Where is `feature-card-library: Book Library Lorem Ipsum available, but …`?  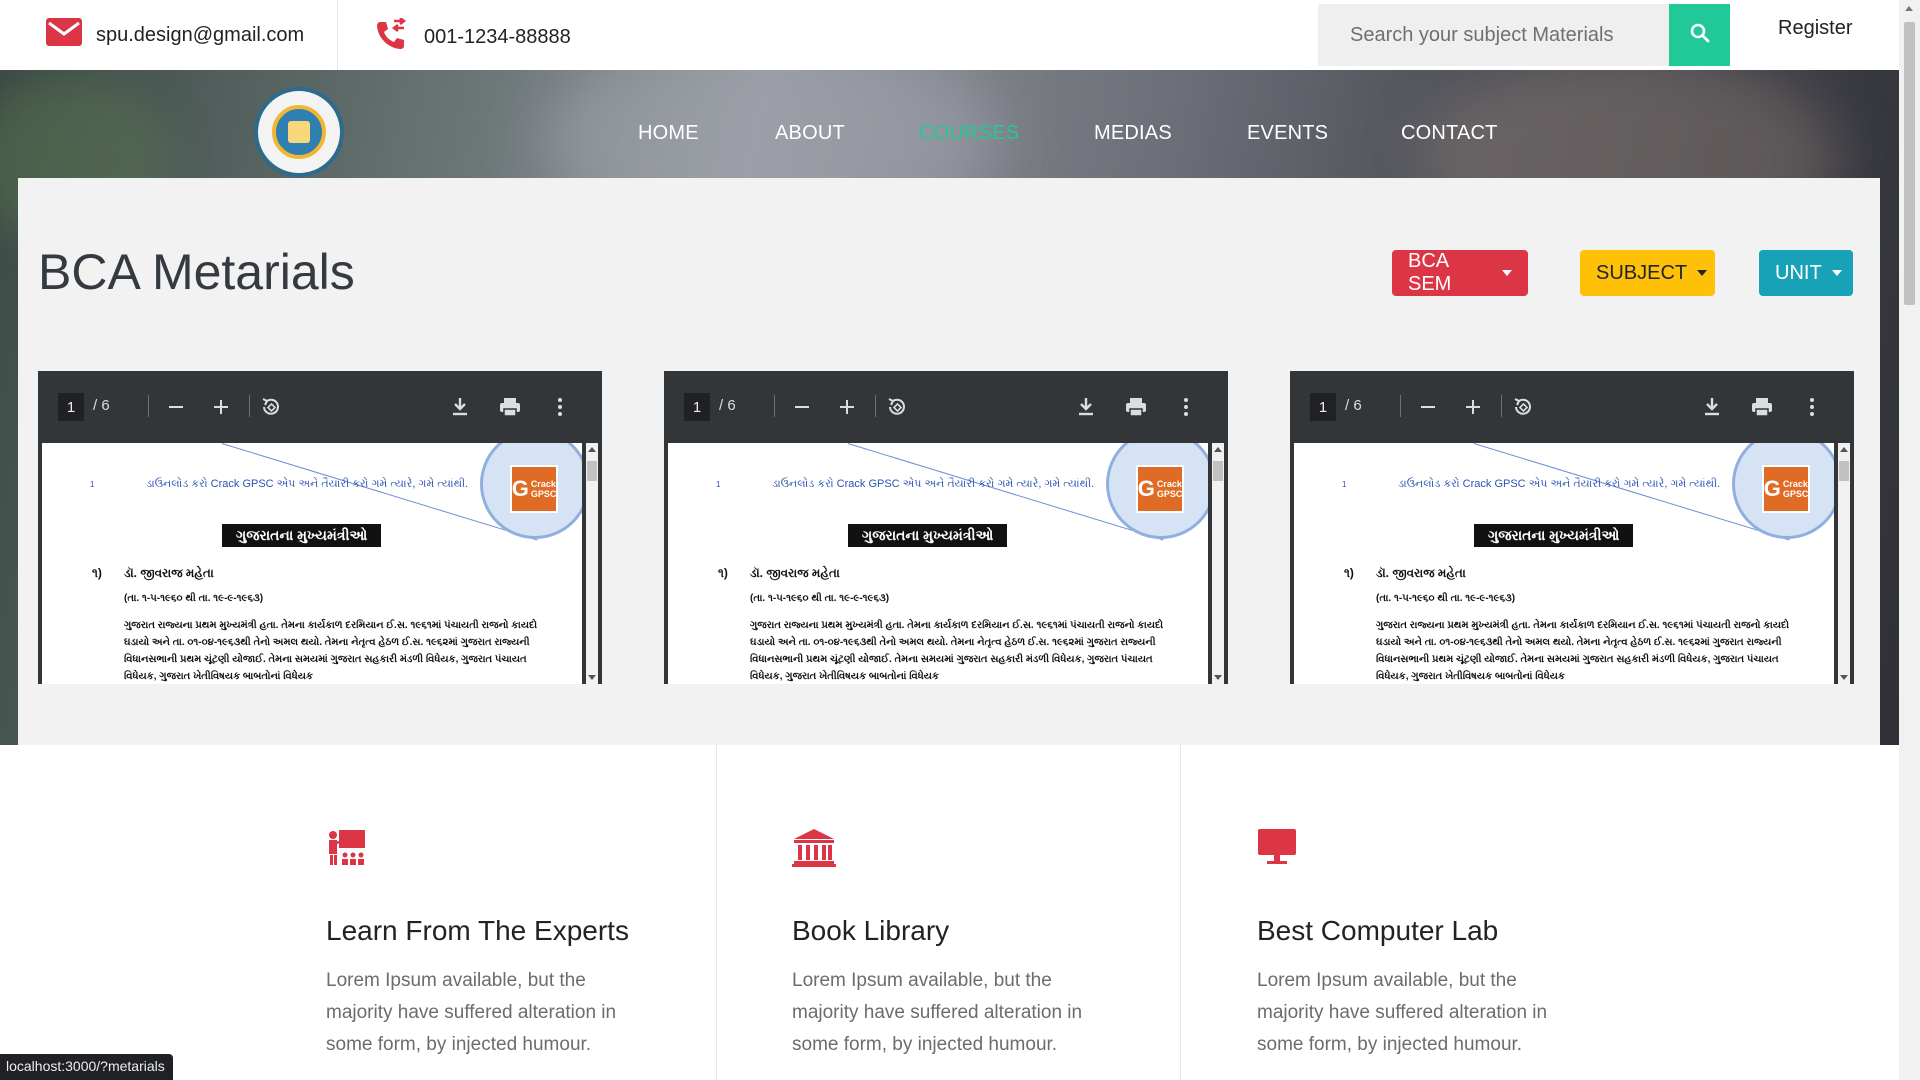
feature-card-library: Book Library Lorem Ipsum available, but … is located at coordinates (972, 944).